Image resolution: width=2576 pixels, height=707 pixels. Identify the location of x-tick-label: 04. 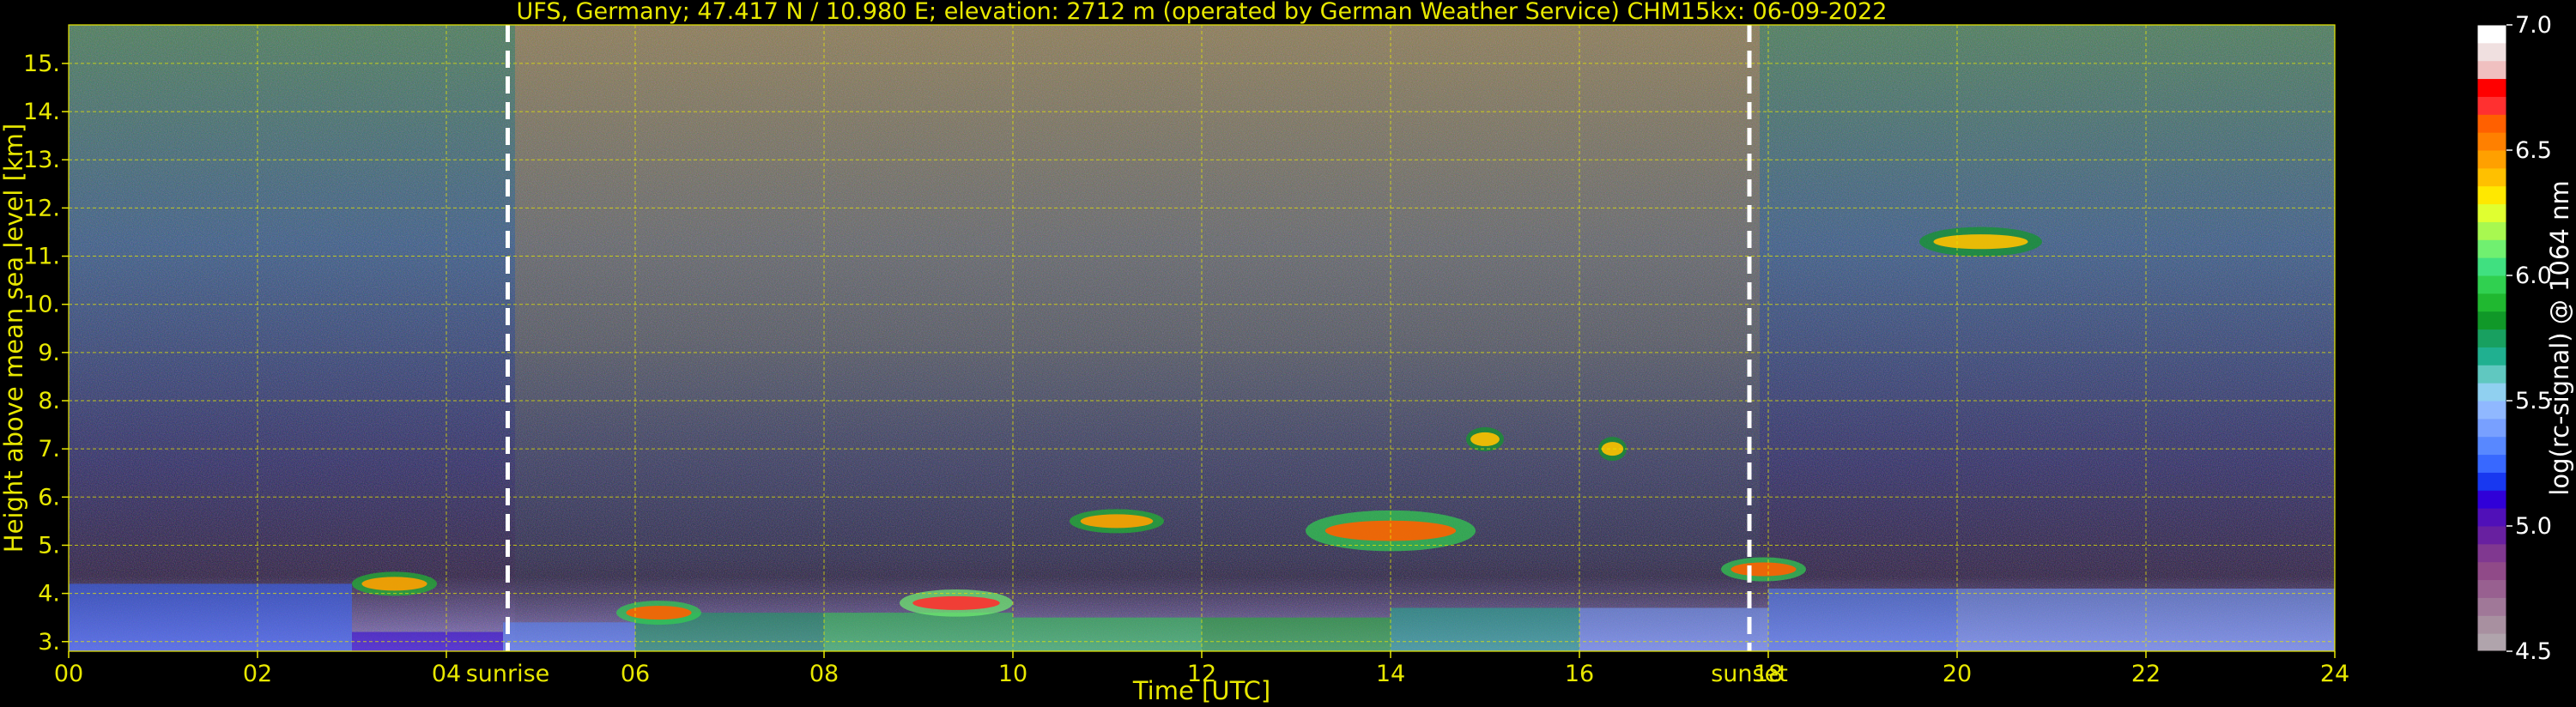
(446, 674).